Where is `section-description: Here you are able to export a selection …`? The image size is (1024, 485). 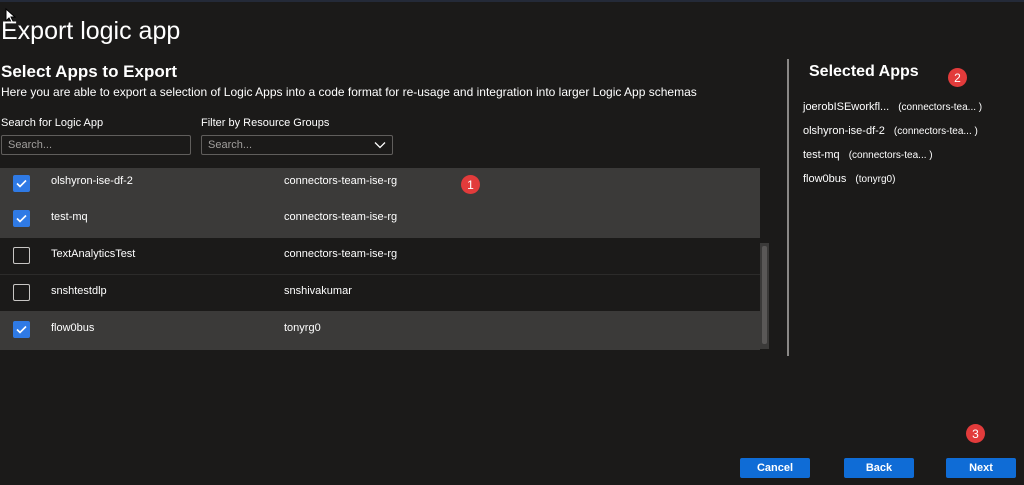
section-description: Here you are able to export a selection … is located at coordinates (349, 92).